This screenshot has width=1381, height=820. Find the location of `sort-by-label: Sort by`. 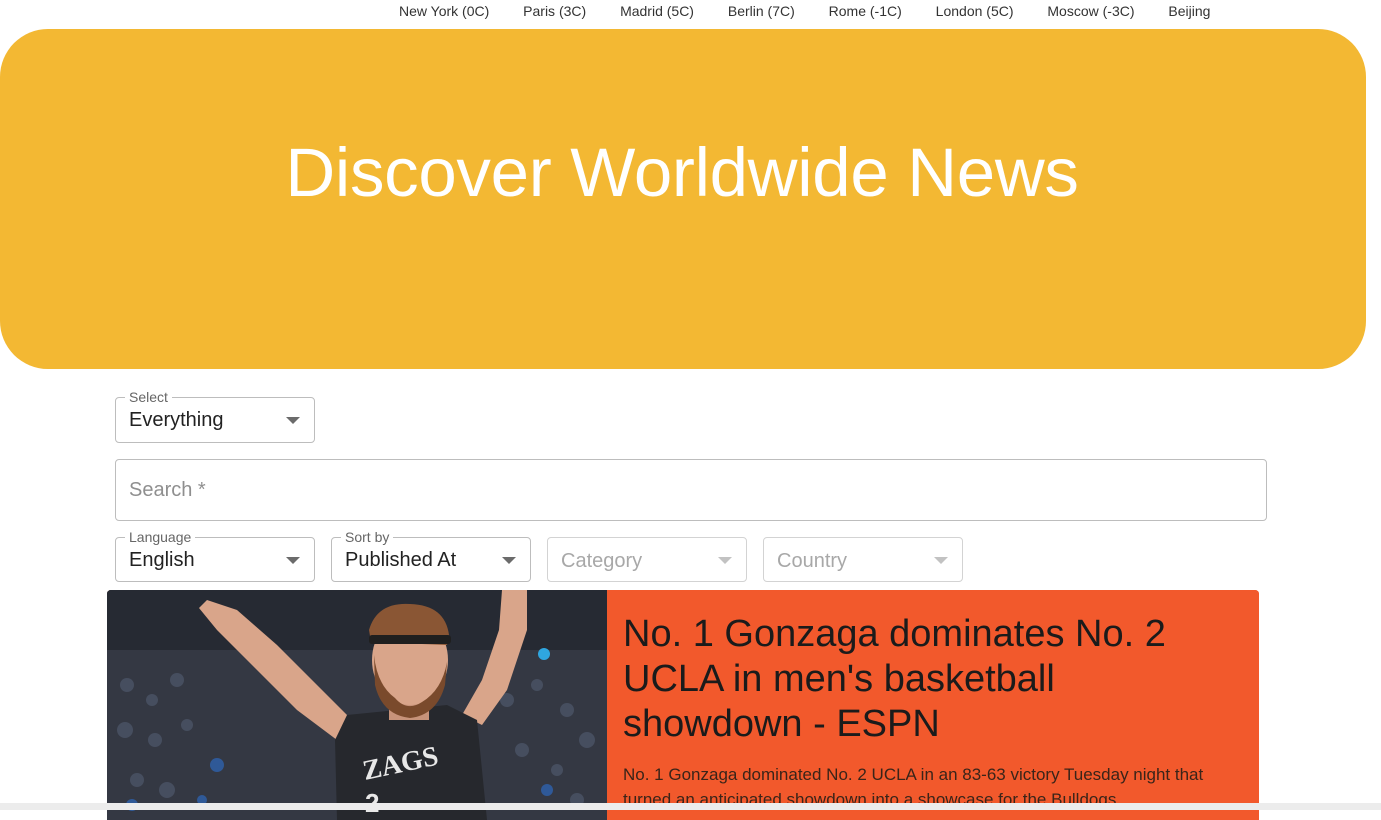

sort-by-label: Sort by is located at coordinates (367, 537).